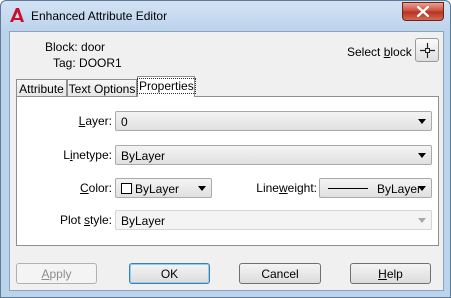 The height and width of the screenshot is (298, 451). What do you see at coordinates (64, 63) in the screenshot?
I see `tag-label: Tag:` at bounding box center [64, 63].